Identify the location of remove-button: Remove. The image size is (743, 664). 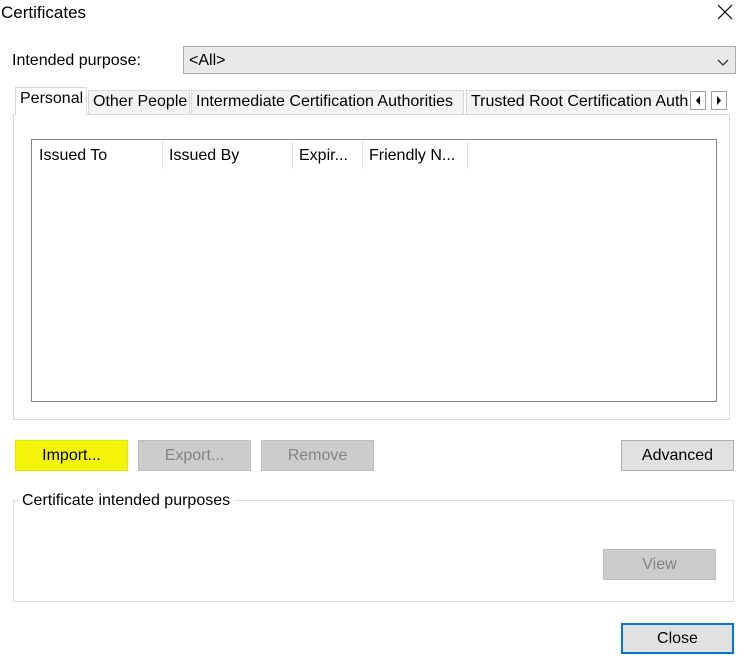
(317, 455).